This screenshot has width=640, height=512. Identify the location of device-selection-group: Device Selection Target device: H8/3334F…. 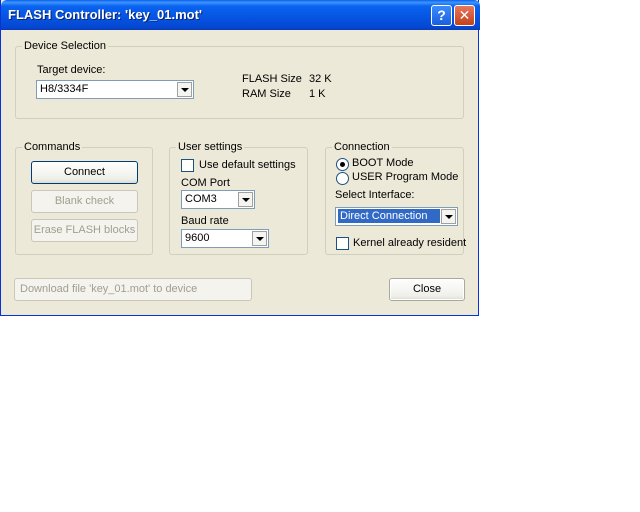
(239, 79).